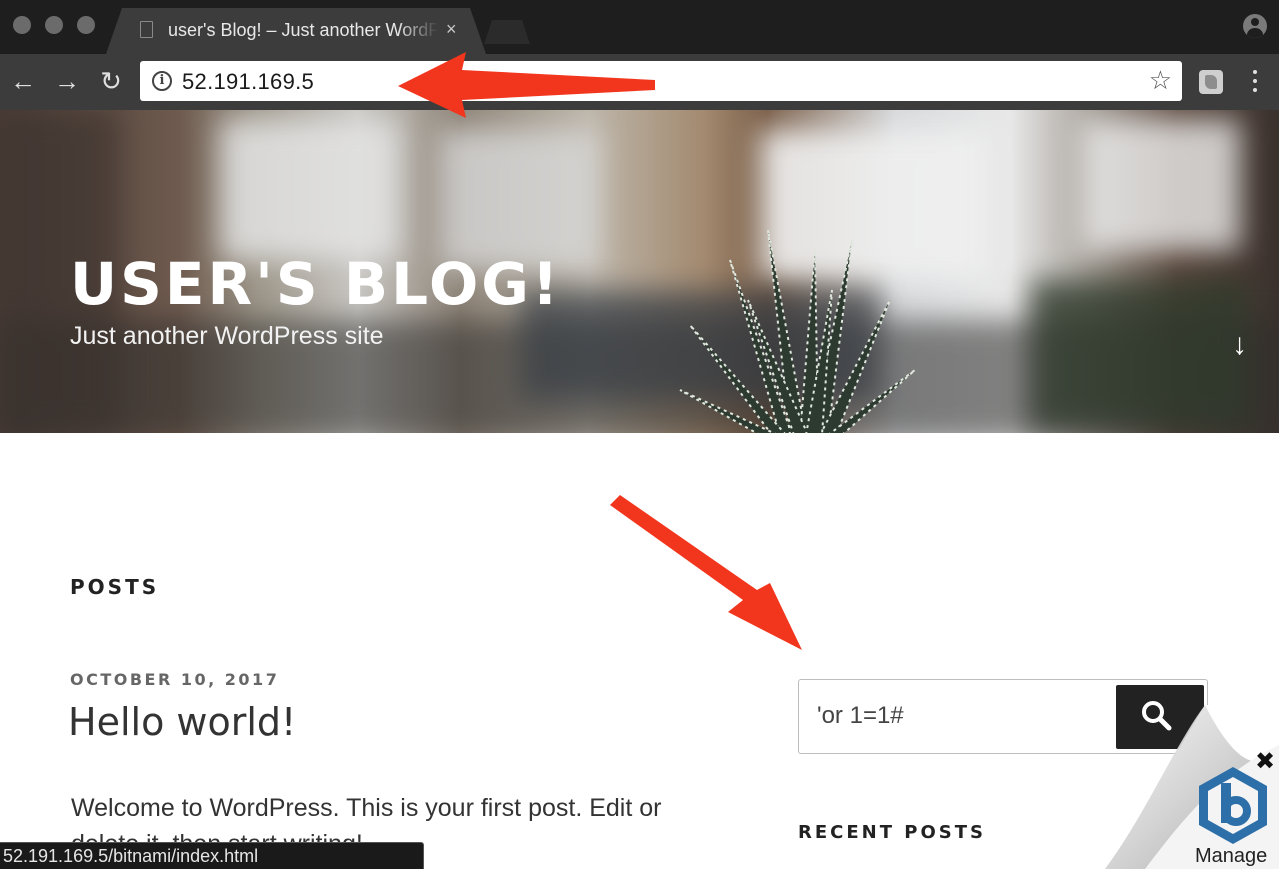 This screenshot has width=1279, height=869. I want to click on extension-icon, so click(1211, 82).